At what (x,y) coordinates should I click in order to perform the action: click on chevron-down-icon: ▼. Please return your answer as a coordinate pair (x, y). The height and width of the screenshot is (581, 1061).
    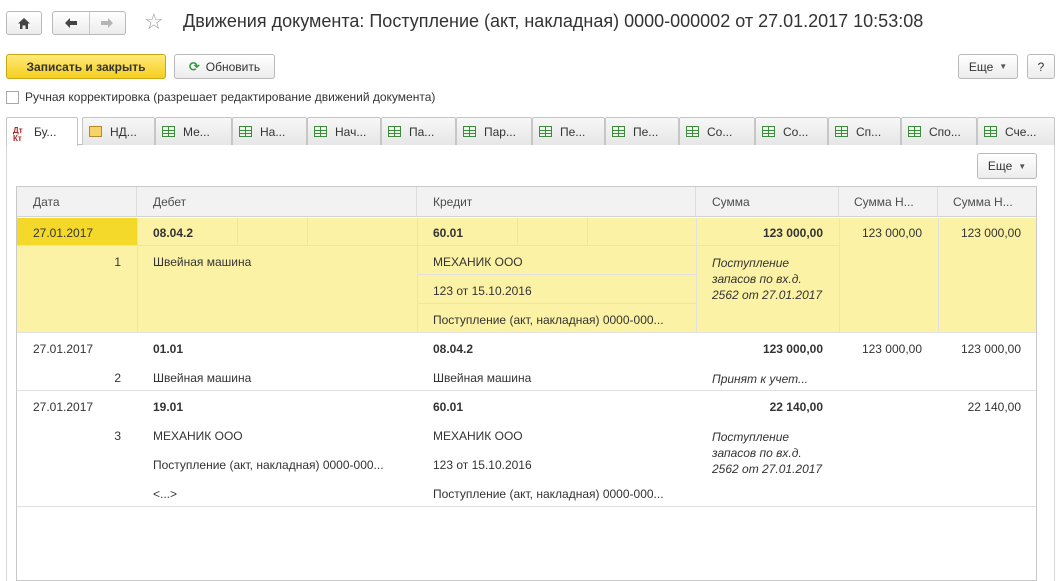
    Looking at the image, I should click on (1003, 66).